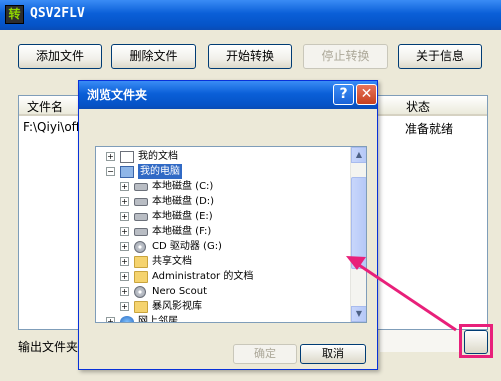  Describe the element at coordinates (45, 106) in the screenshot. I see `column-header-filename: 文件名` at that location.